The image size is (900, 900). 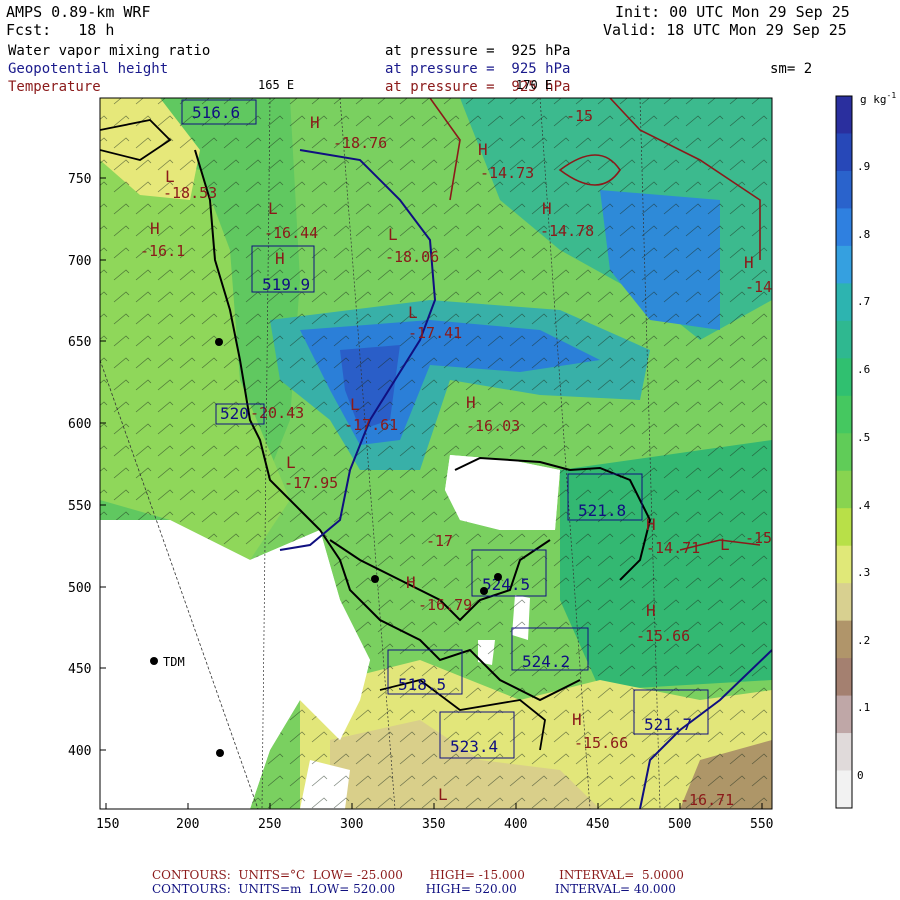 I want to click on colorbar-unit-exp: -1, so click(x=892, y=95).